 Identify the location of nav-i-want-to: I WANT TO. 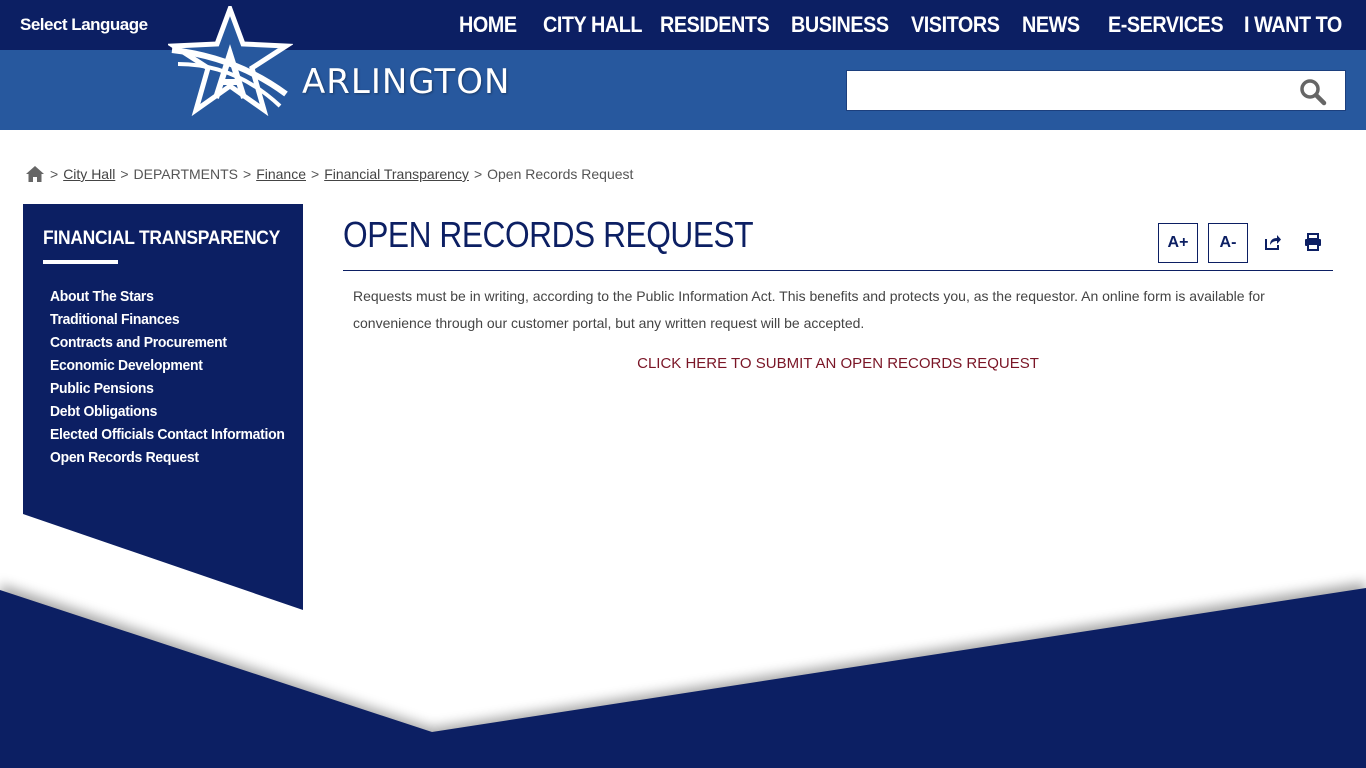
(1293, 25).